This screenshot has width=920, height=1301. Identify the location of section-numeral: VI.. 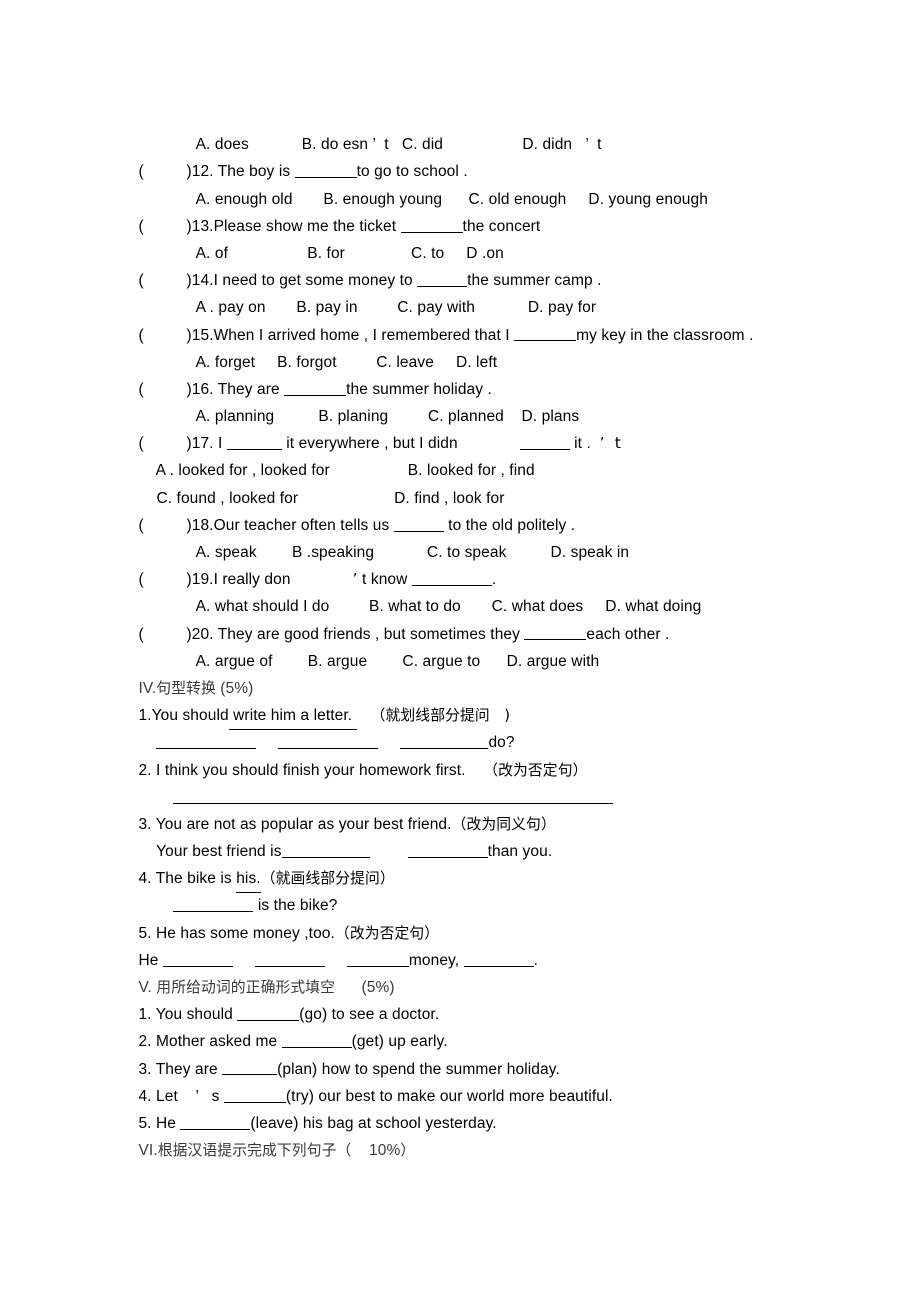
(148, 1151).